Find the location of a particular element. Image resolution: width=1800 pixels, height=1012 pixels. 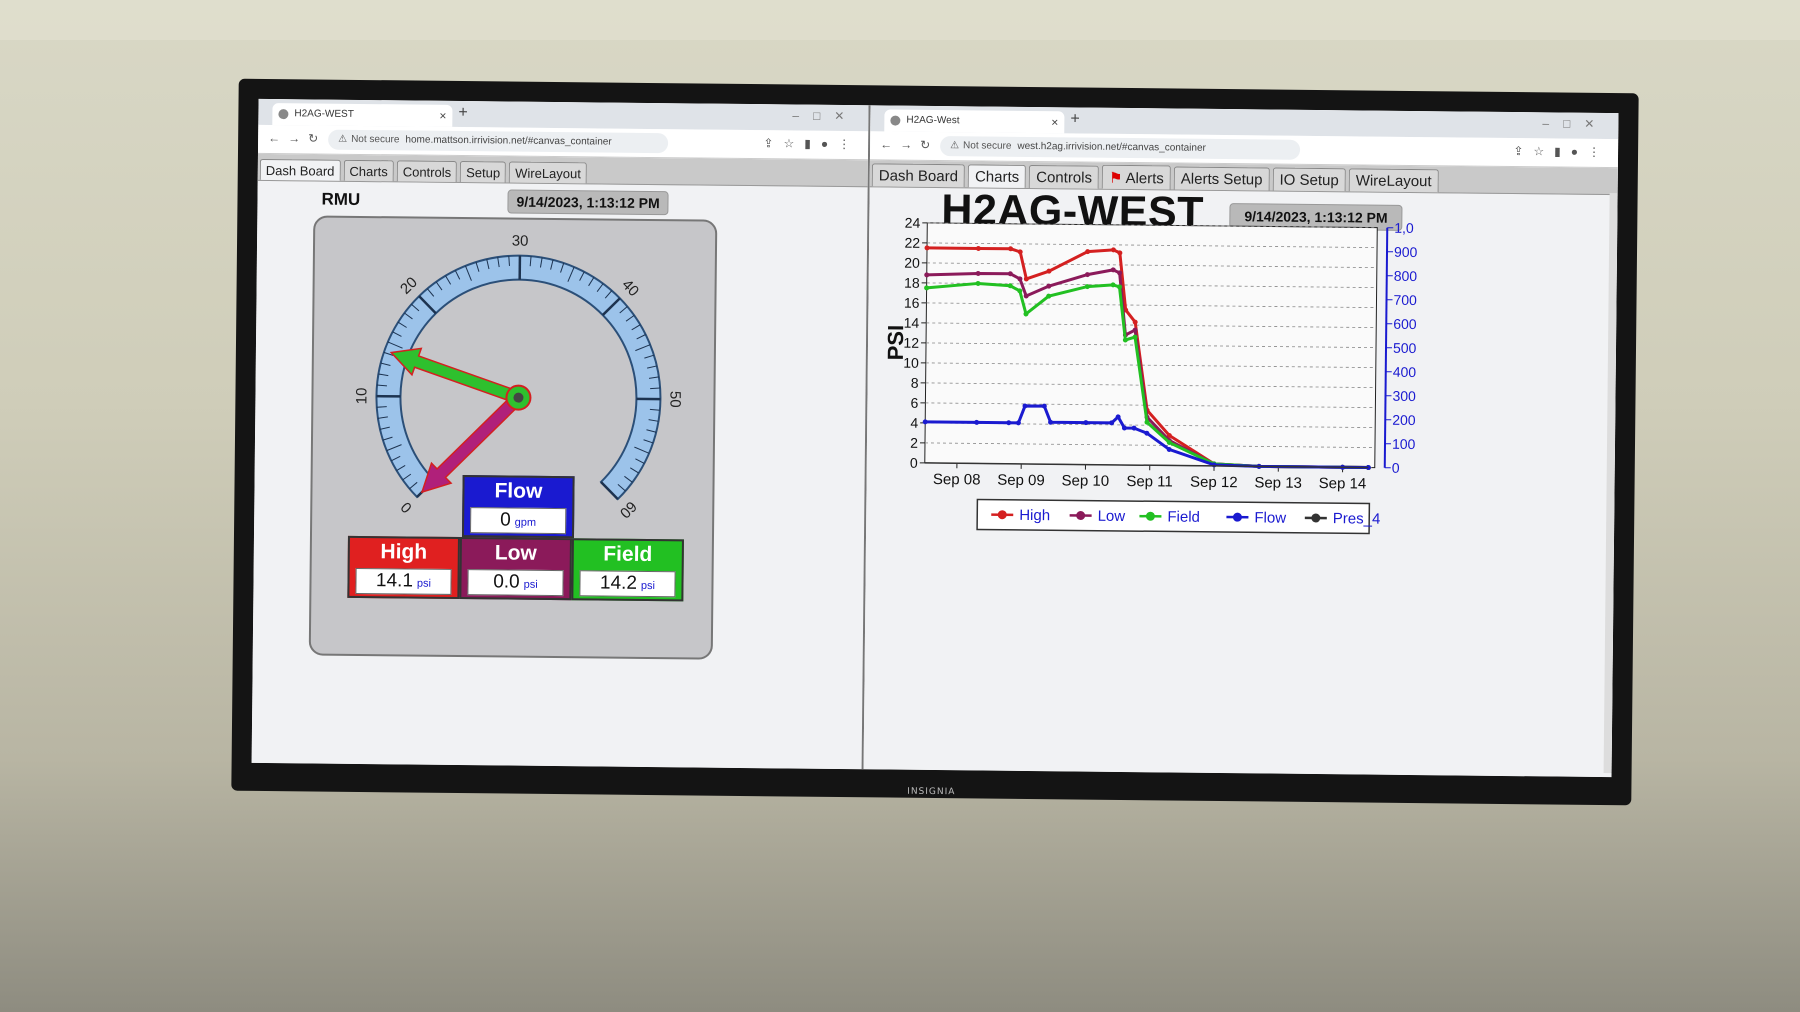

not-secure-label: Not secure is located at coordinates (375, 139).